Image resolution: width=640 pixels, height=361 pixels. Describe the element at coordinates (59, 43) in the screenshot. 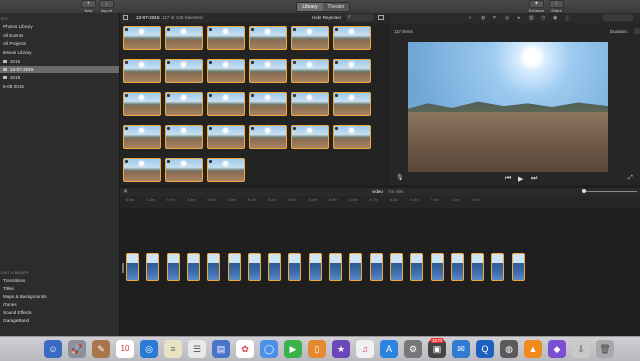

I see `sidebar-item-all-projects: All Projects` at that location.